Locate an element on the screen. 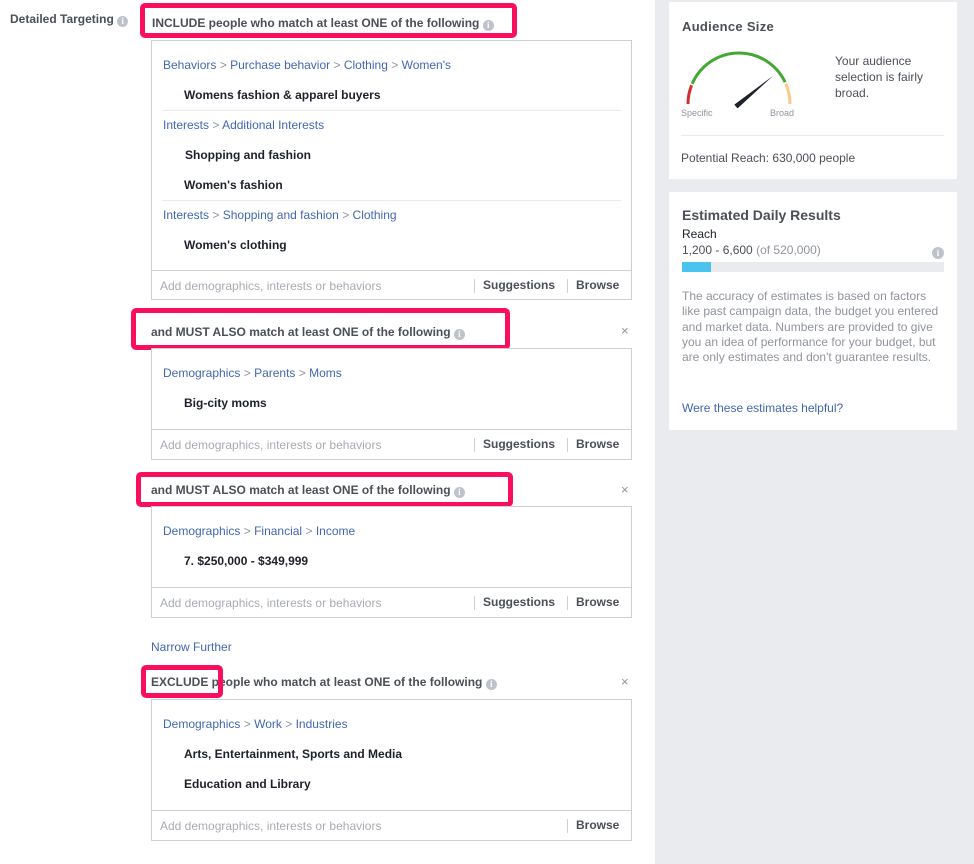 The height and width of the screenshot is (864, 974). path-link: Behaviors is located at coordinates (189, 65).